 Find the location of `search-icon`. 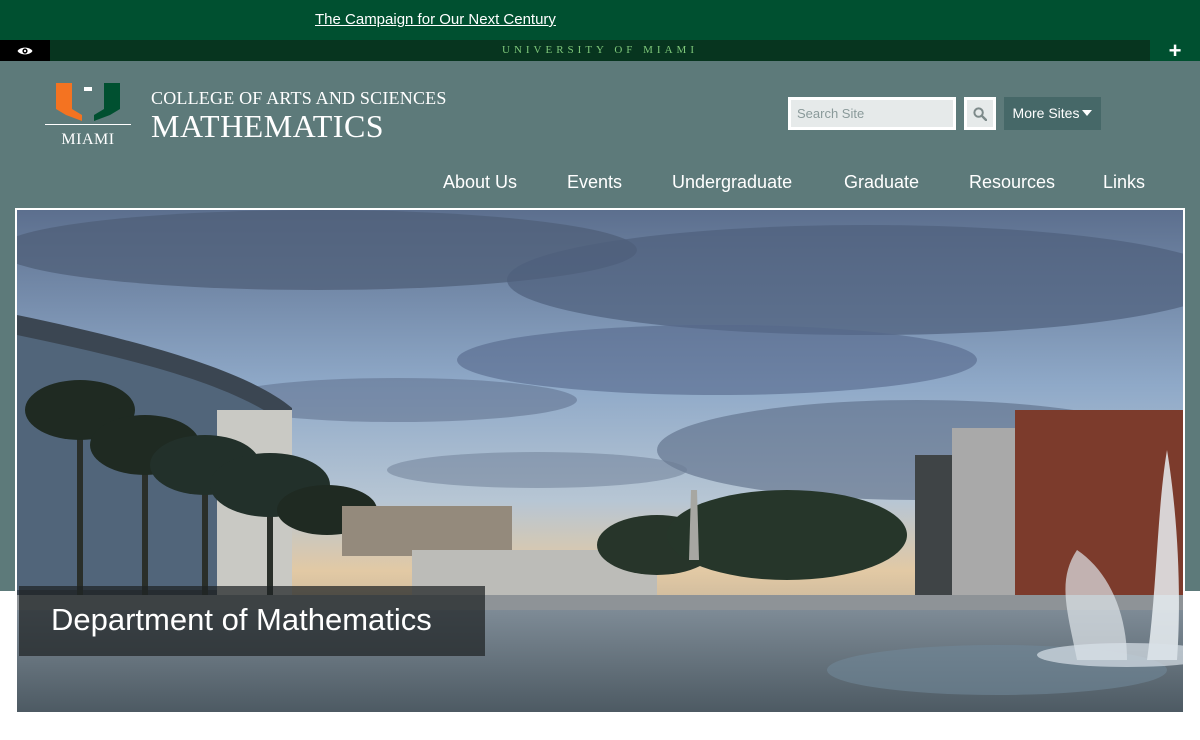

search-icon is located at coordinates (980, 113).